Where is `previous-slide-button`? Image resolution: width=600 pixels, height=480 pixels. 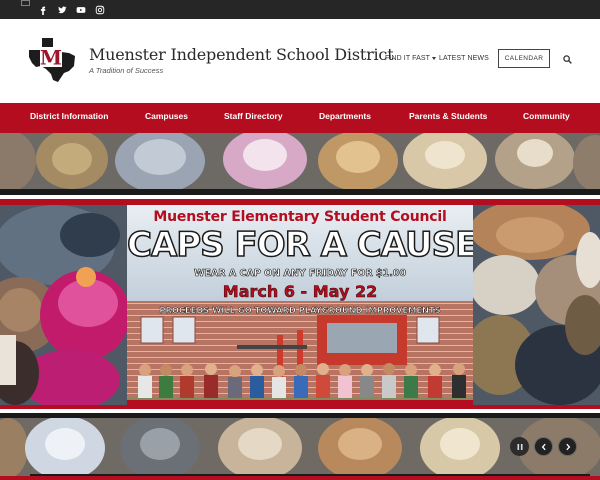 previous-slide-button is located at coordinates (543, 446).